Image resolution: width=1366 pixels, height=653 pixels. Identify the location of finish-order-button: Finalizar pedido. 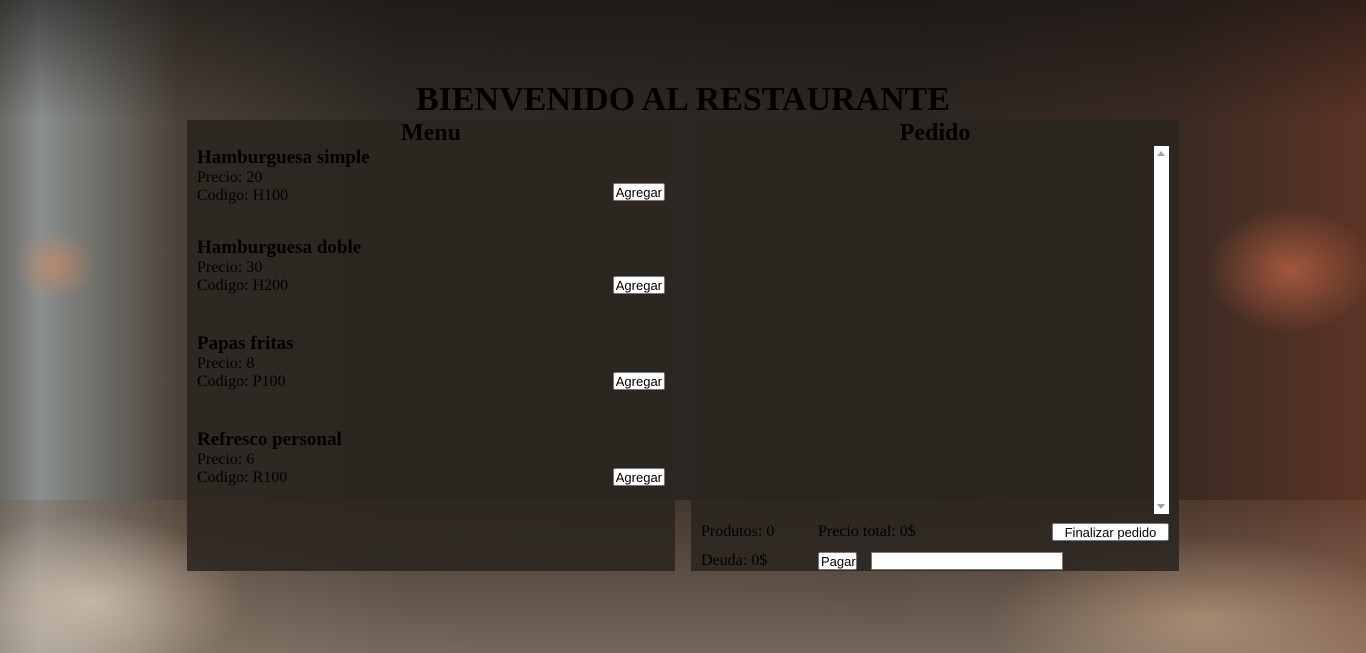
(1110, 532).